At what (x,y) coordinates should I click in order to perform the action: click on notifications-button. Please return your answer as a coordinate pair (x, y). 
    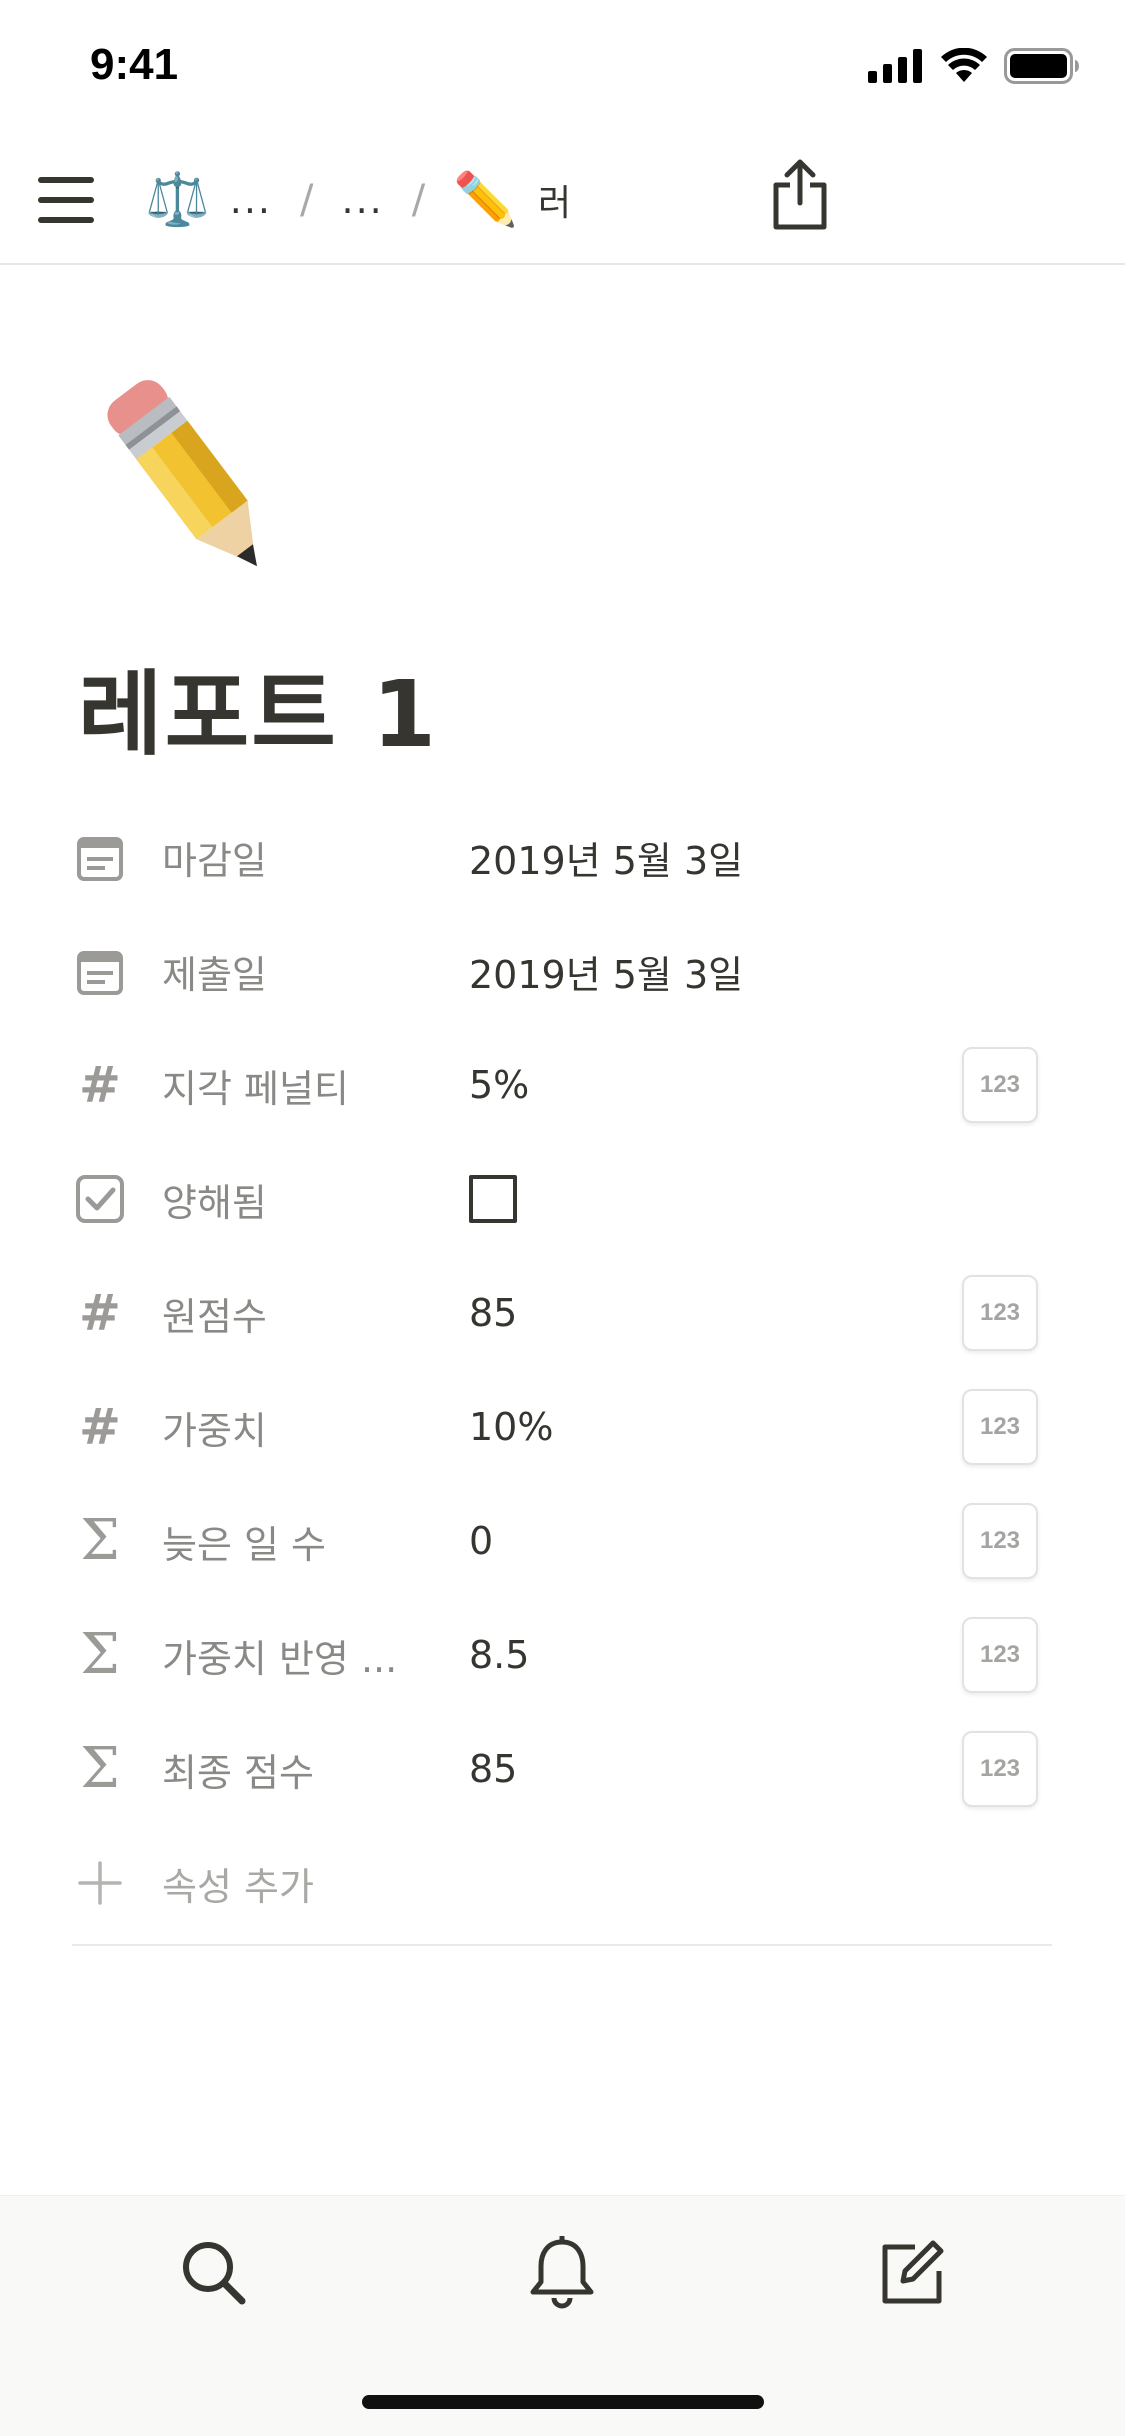
    Looking at the image, I should click on (562, 2273).